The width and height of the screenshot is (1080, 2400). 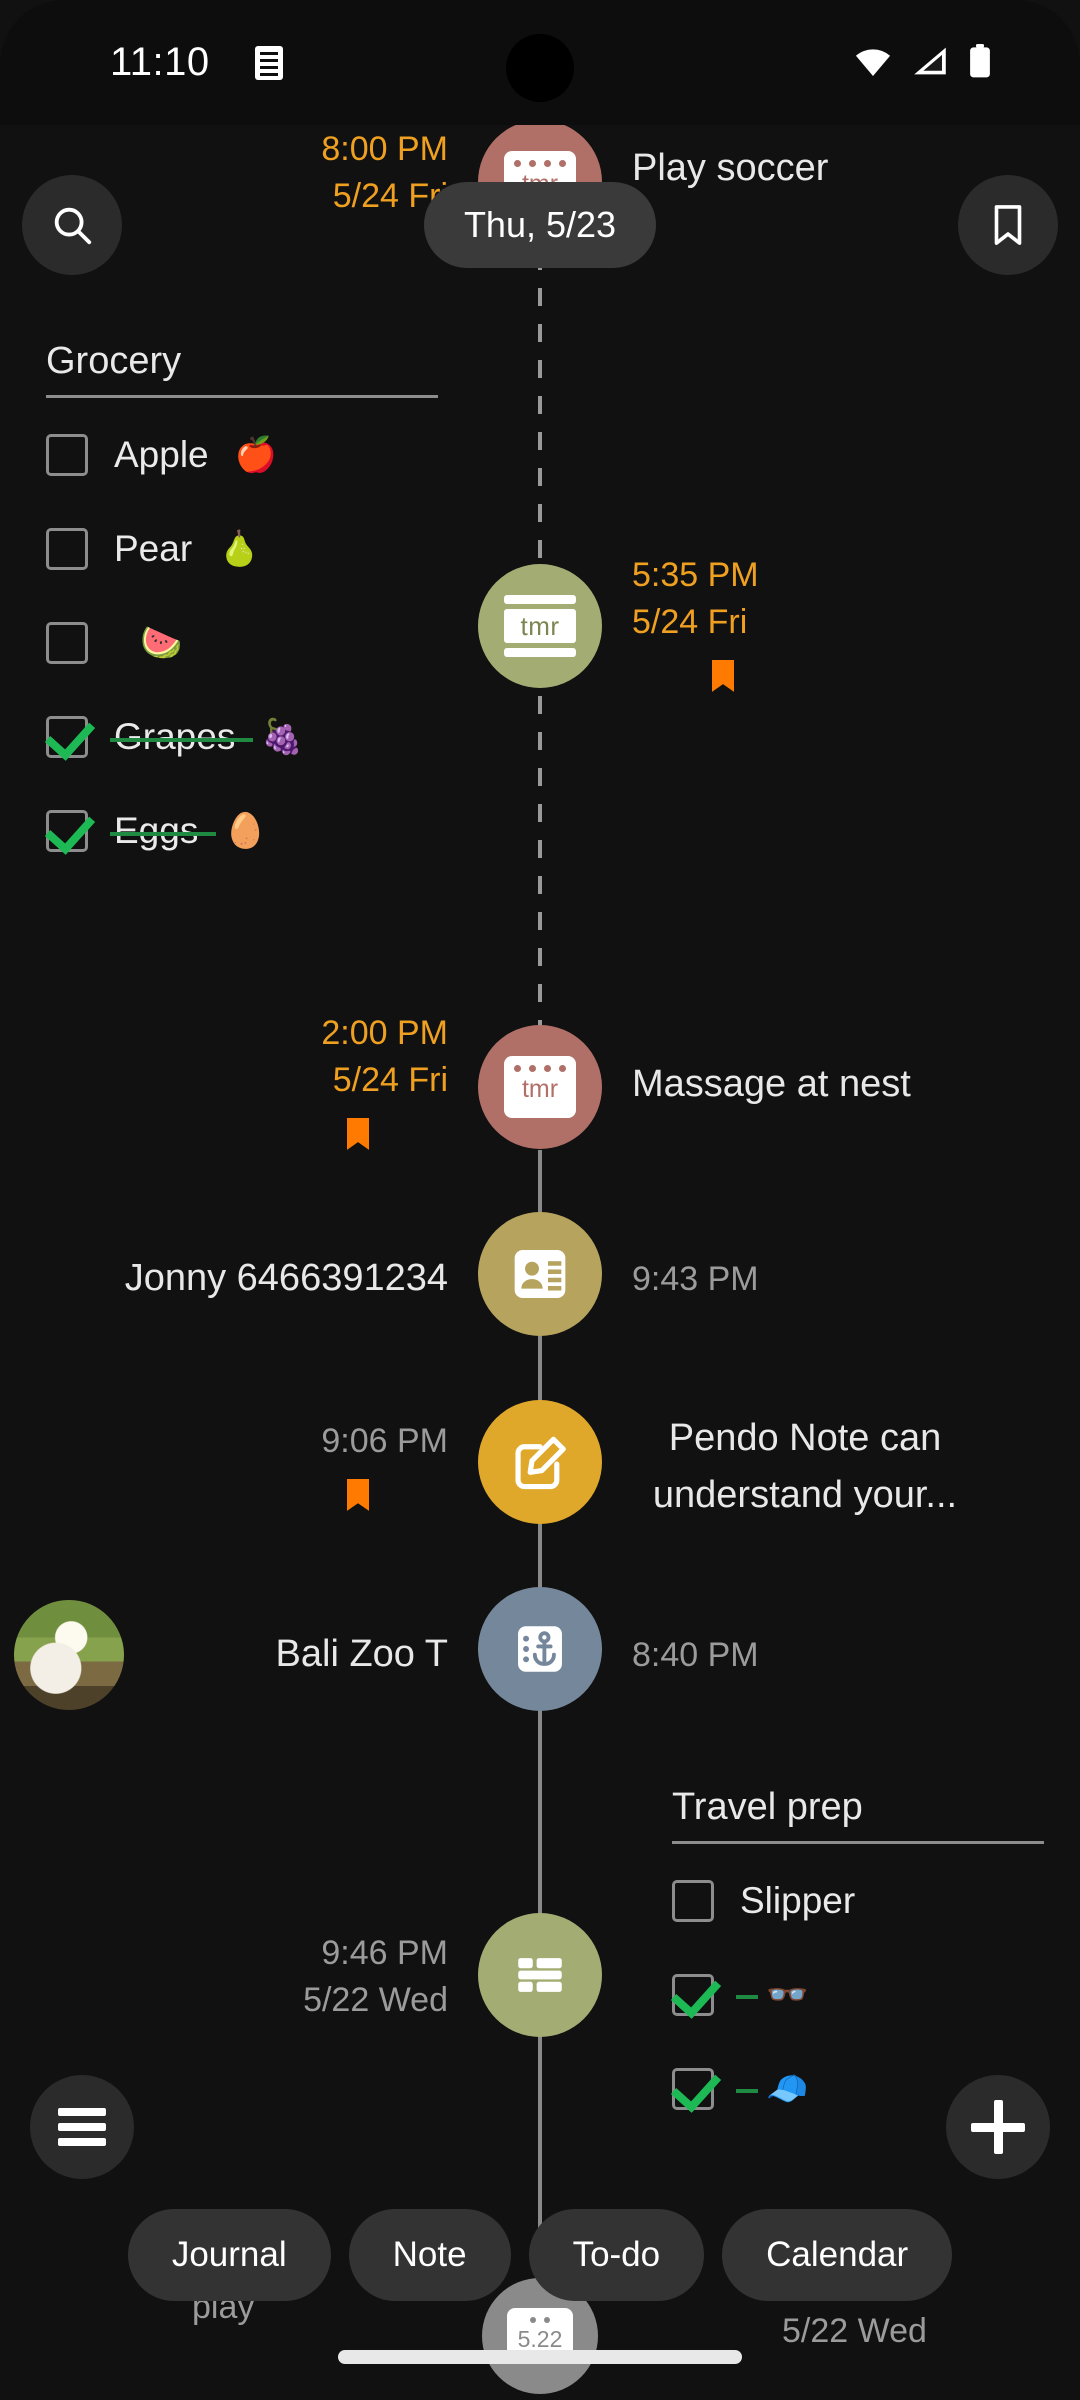 I want to click on checklist-item: 🍉, so click(x=242, y=643).